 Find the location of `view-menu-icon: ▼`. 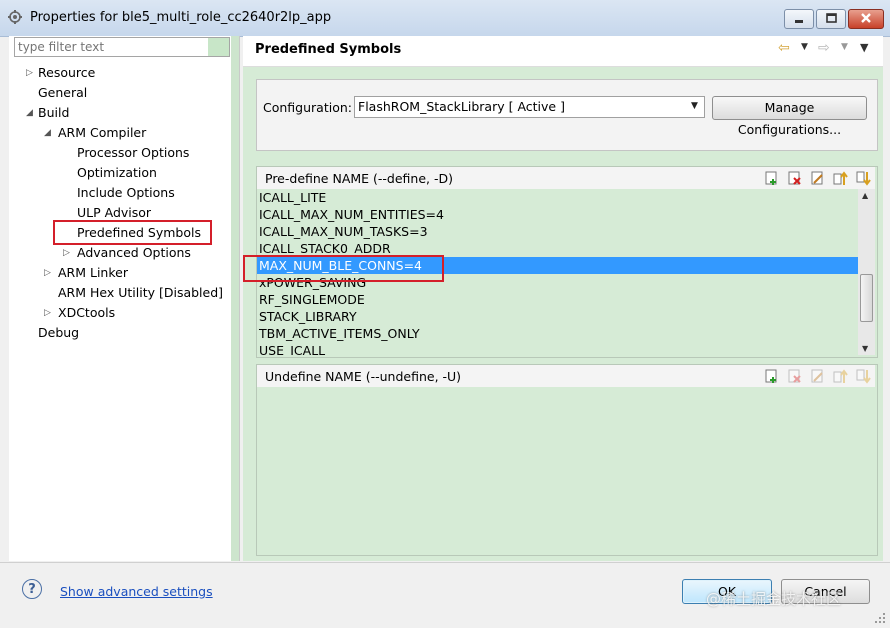

view-menu-icon: ▼ is located at coordinates (864, 47).